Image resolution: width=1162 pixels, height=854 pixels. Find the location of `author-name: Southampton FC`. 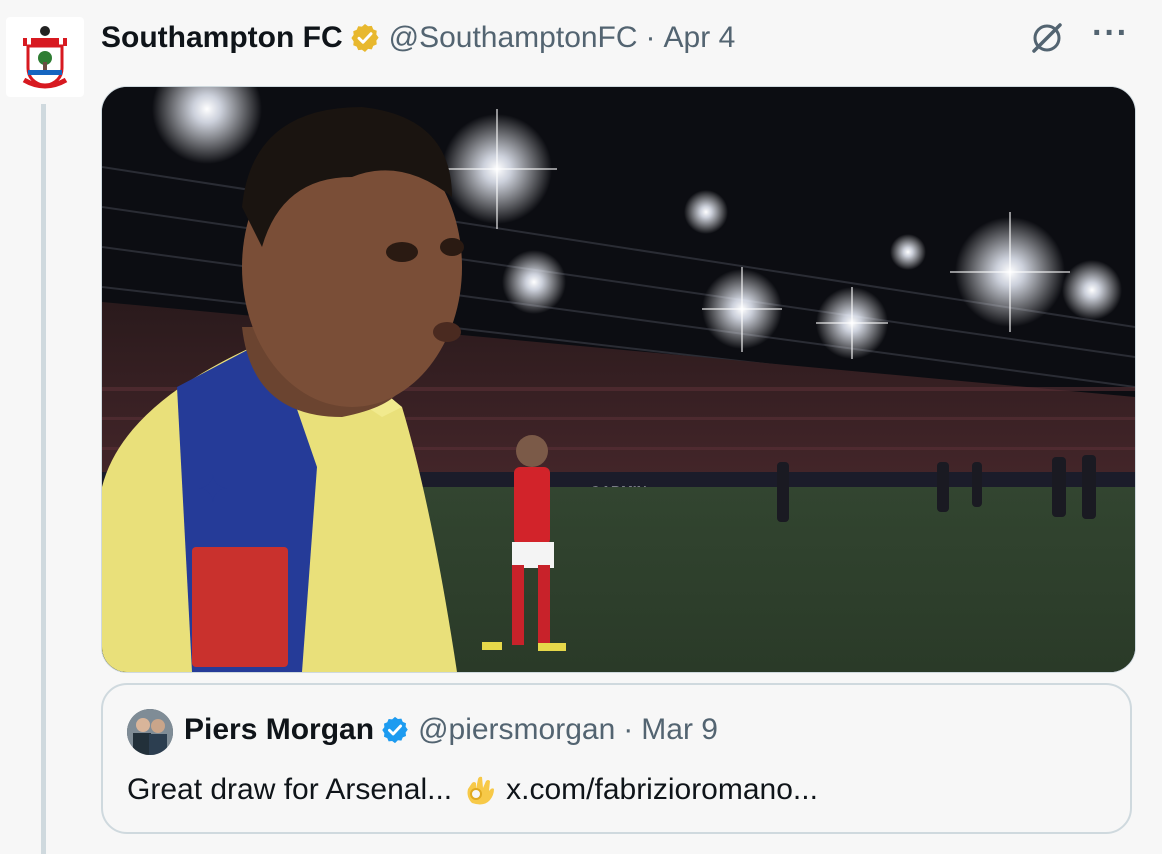

author-name: Southampton FC is located at coordinates (222, 38).